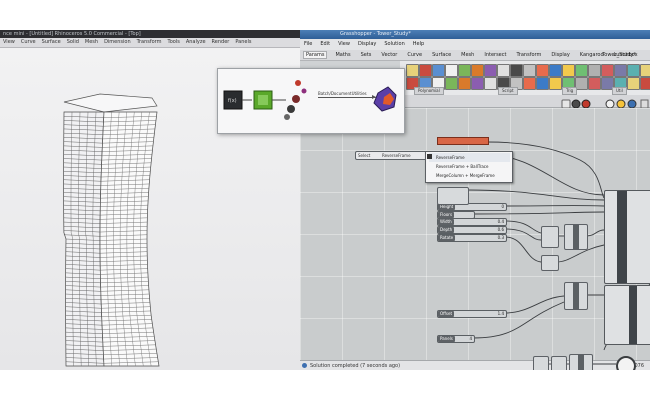 Image resolution: width=650 pixels, height=400 pixels. Describe the element at coordinates (447, 238) in the screenshot. I see `slider-tag: Rotate` at that location.